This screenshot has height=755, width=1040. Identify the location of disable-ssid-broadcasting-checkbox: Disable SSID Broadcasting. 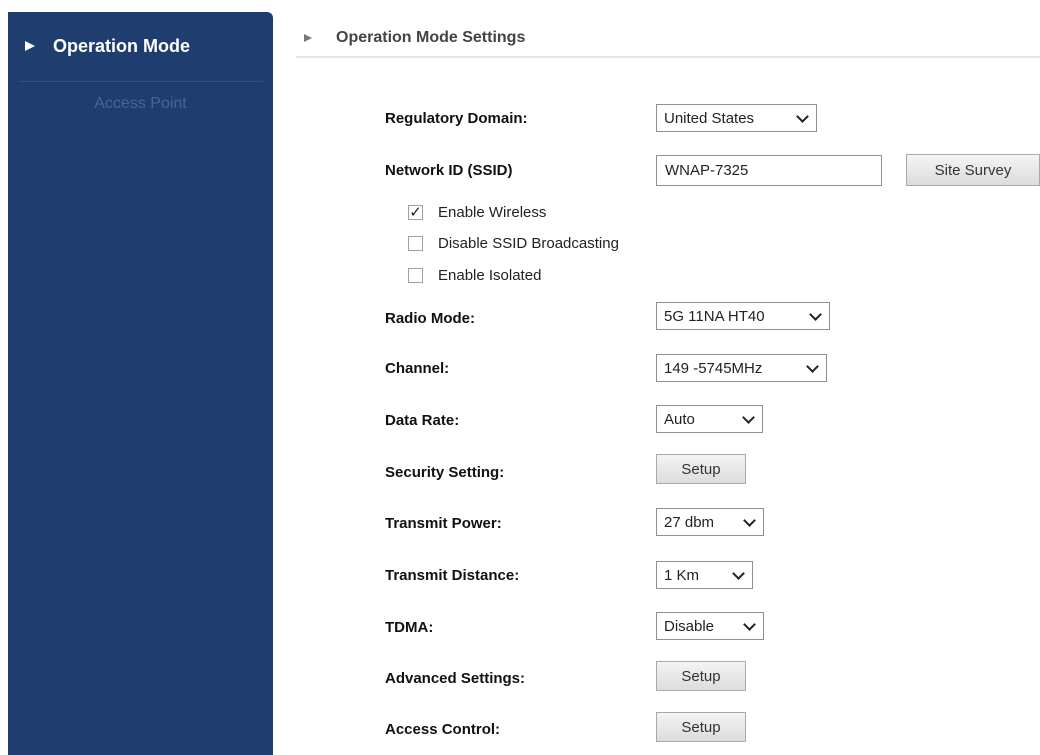
(513, 243).